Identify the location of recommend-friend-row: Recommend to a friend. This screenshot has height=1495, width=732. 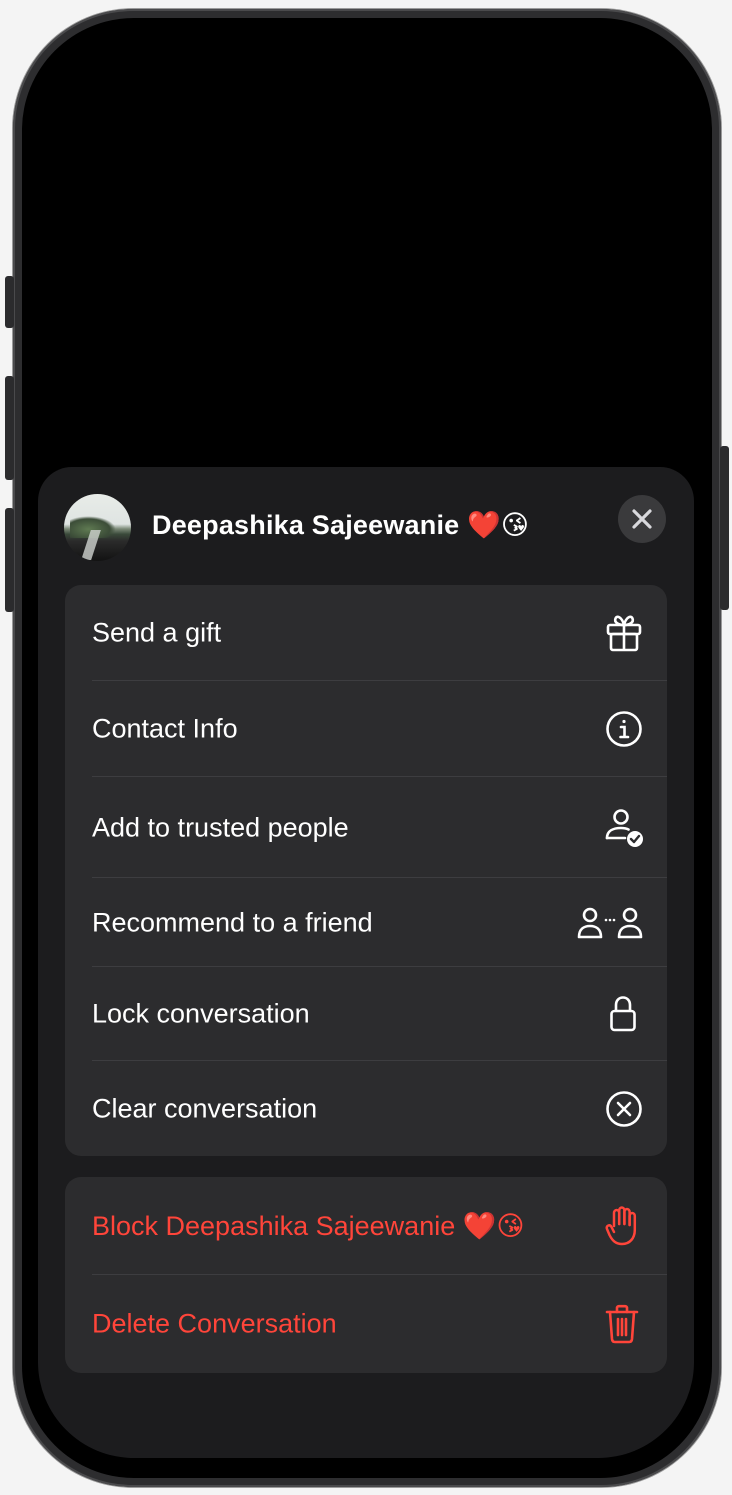
(366, 922).